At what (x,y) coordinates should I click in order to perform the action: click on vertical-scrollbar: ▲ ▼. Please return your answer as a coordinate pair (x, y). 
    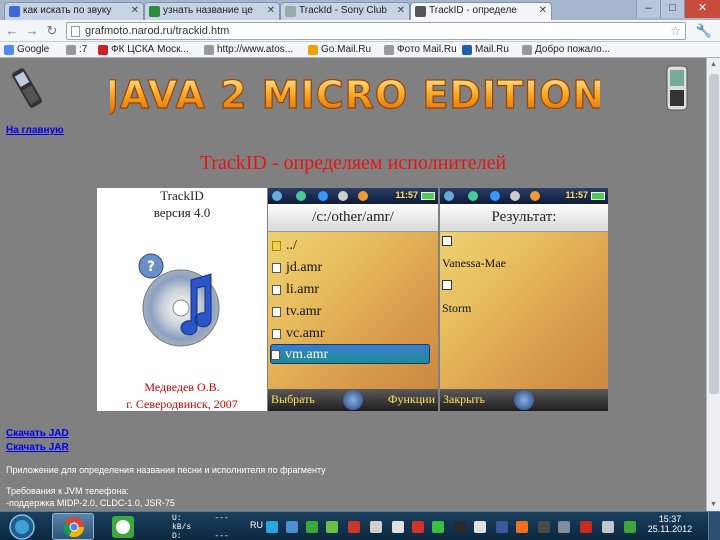
    Looking at the image, I should click on (713, 284).